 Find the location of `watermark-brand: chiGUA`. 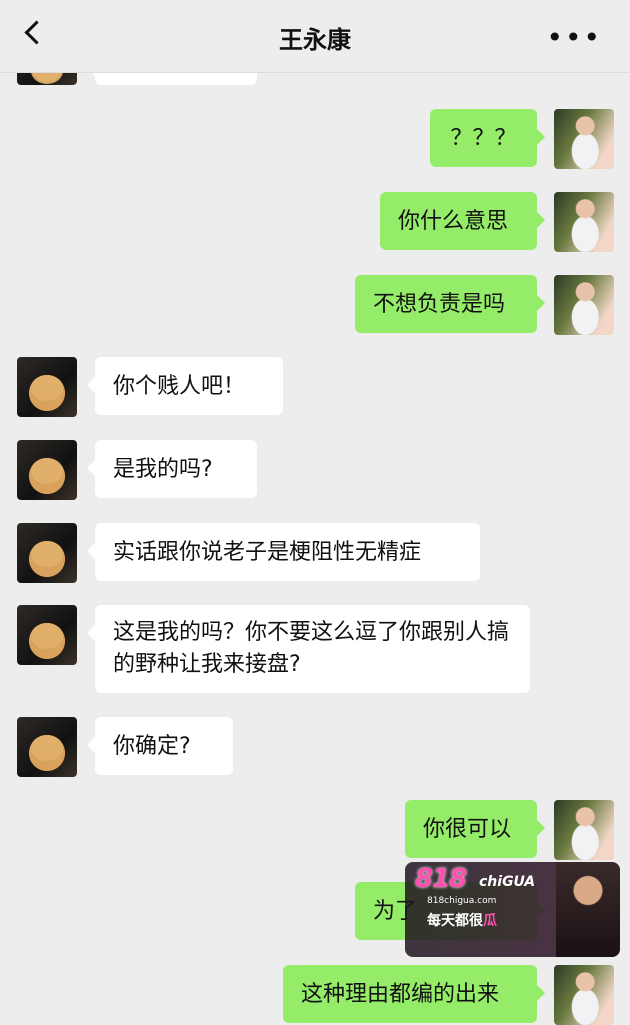

watermark-brand: chiGUA is located at coordinates (507, 882).